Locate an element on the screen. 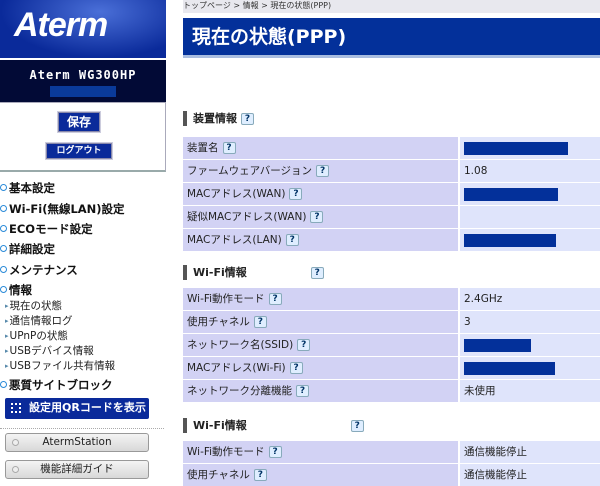 Image resolution: width=600 pixels, height=486 pixels. table-row: MACアドレス(LAN)? is located at coordinates (391, 240).